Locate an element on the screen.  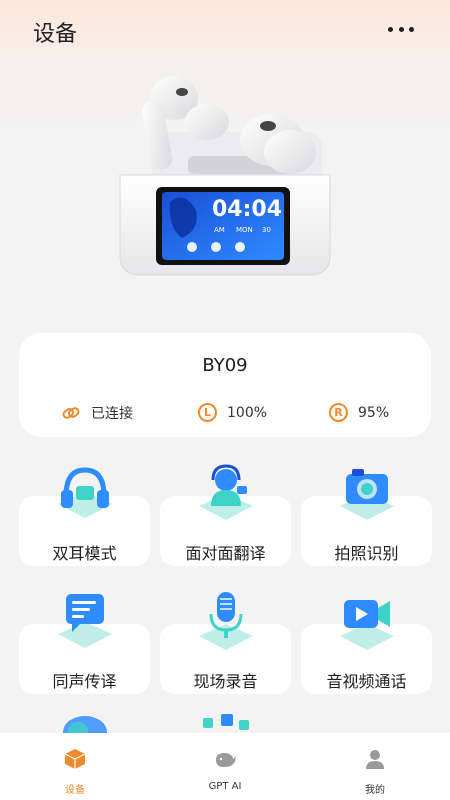
right-battery: R 95% is located at coordinates (359, 412).